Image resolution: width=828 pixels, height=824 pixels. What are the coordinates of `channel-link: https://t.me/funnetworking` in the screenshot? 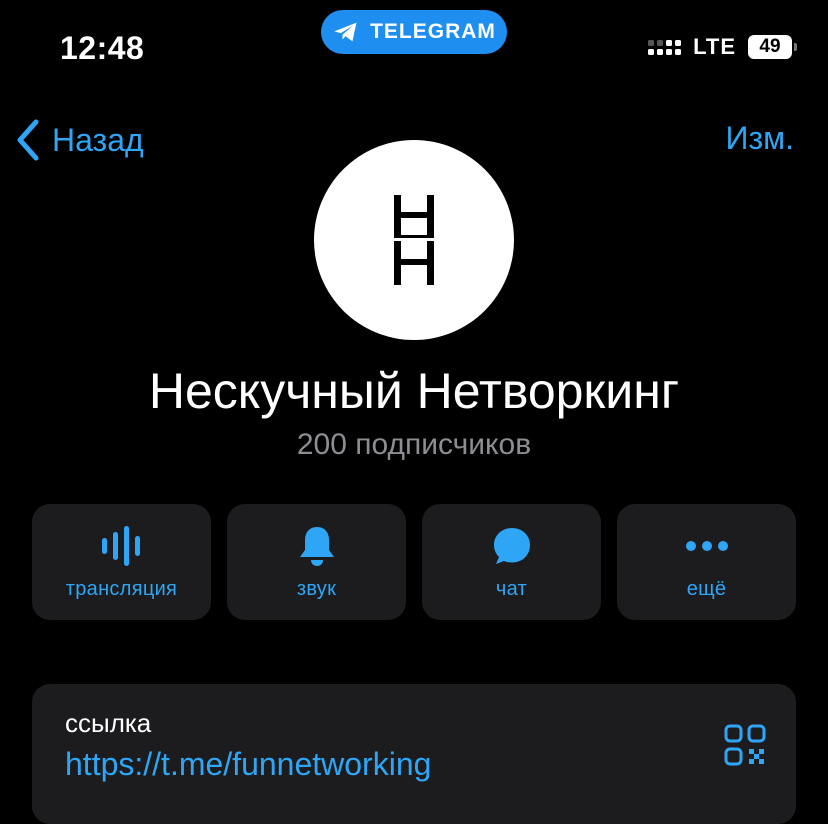 It's located at (248, 764).